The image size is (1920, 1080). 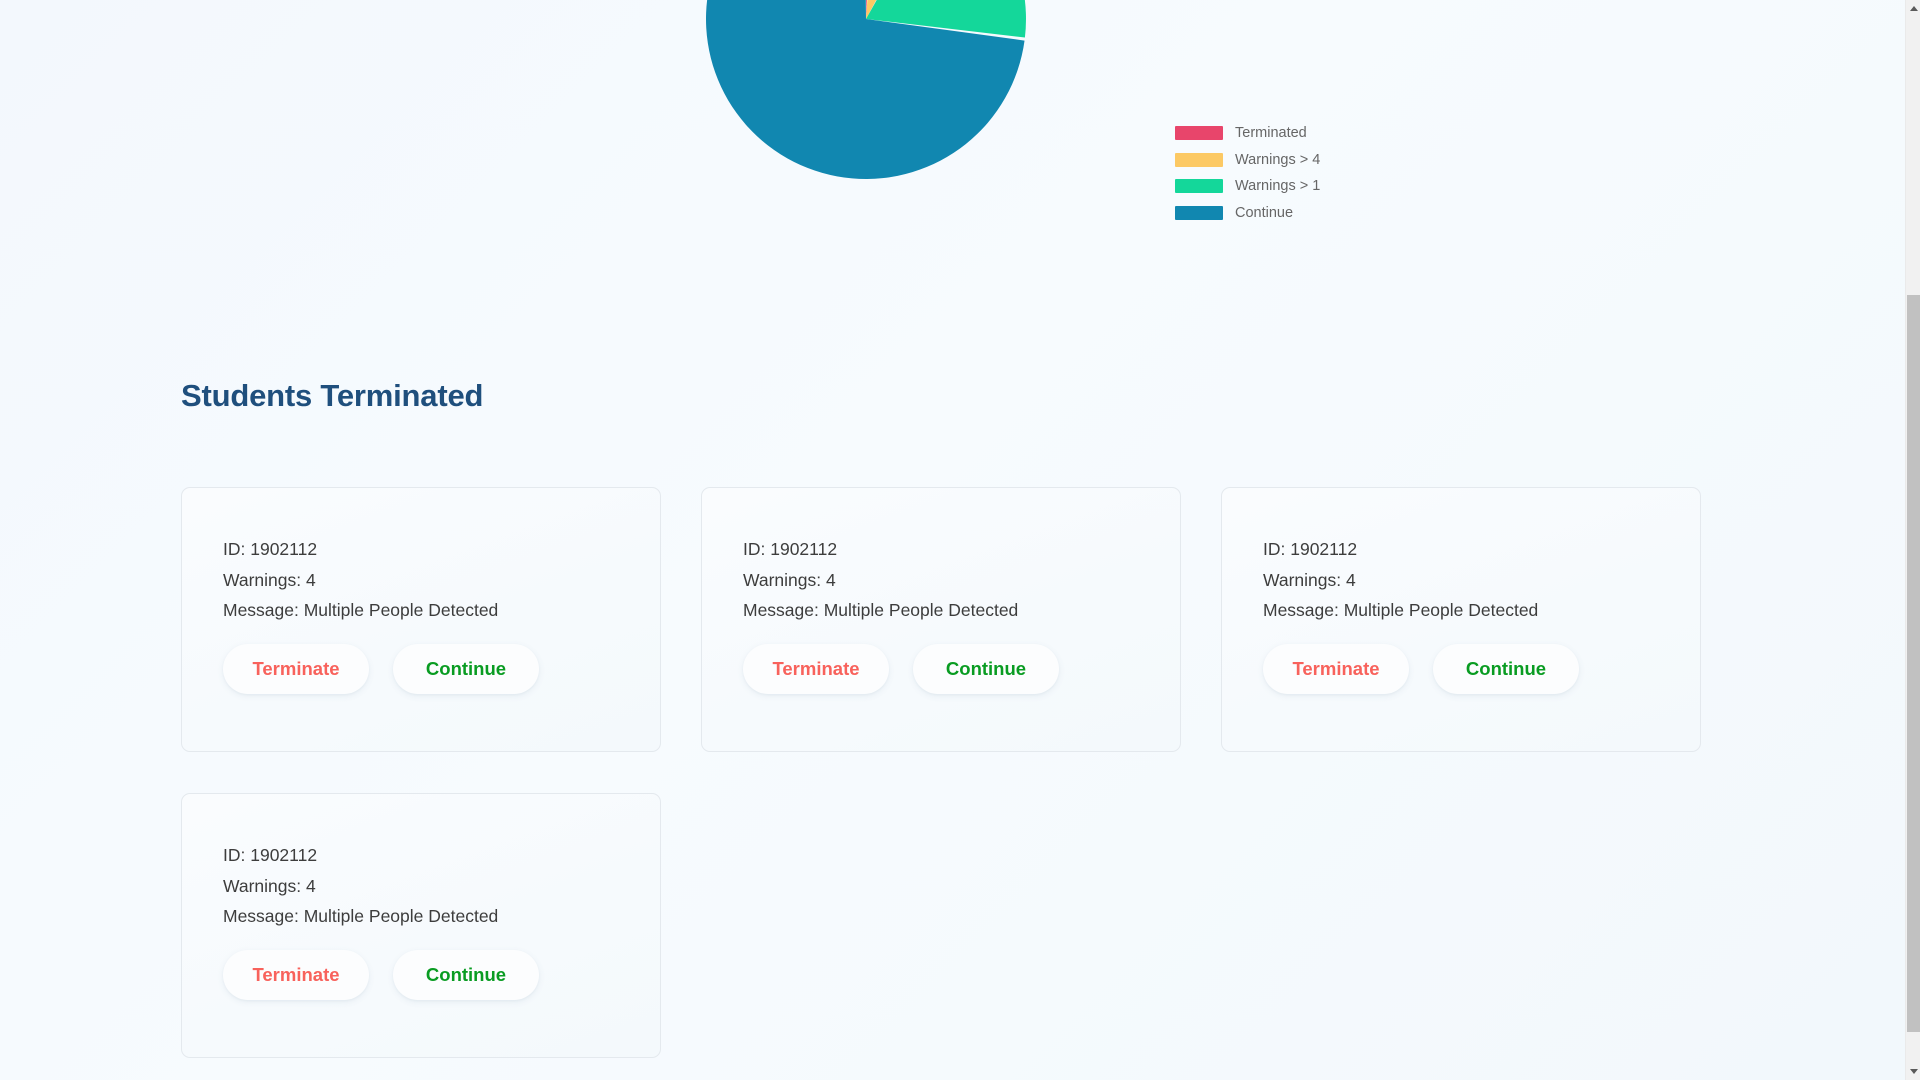 I want to click on legend-label-terminated: Terminated, so click(x=1271, y=133).